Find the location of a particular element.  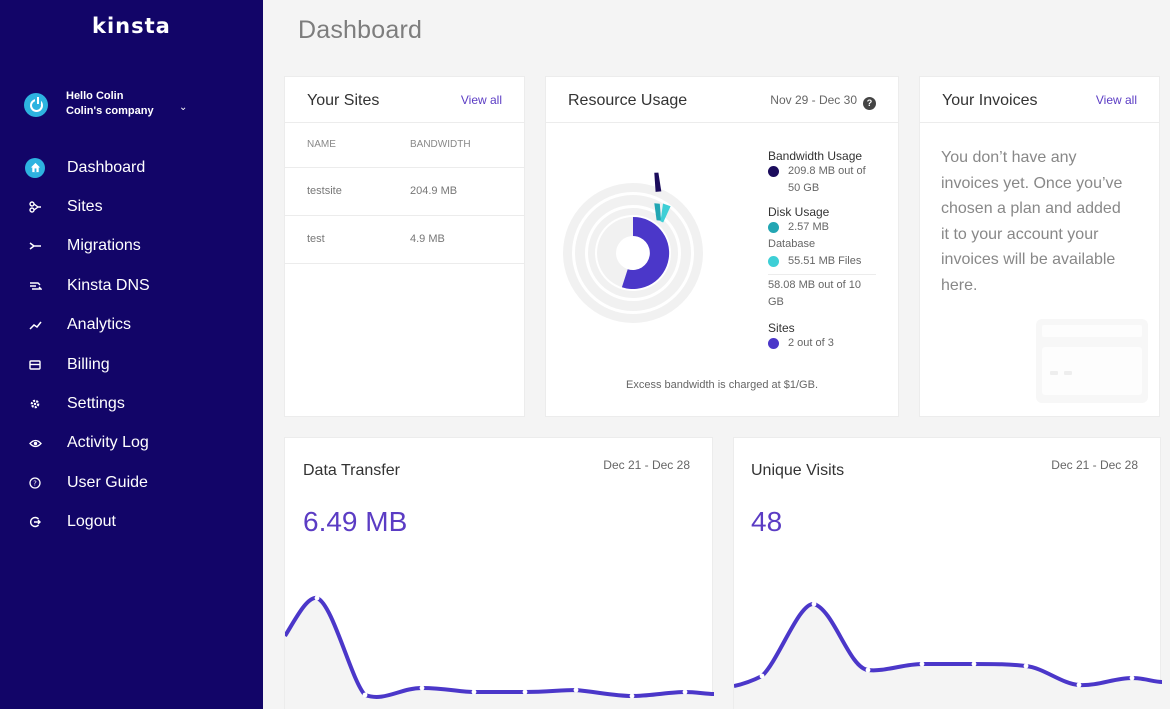

table-header-row: NAME BANDWIDTH is located at coordinates (404, 145).